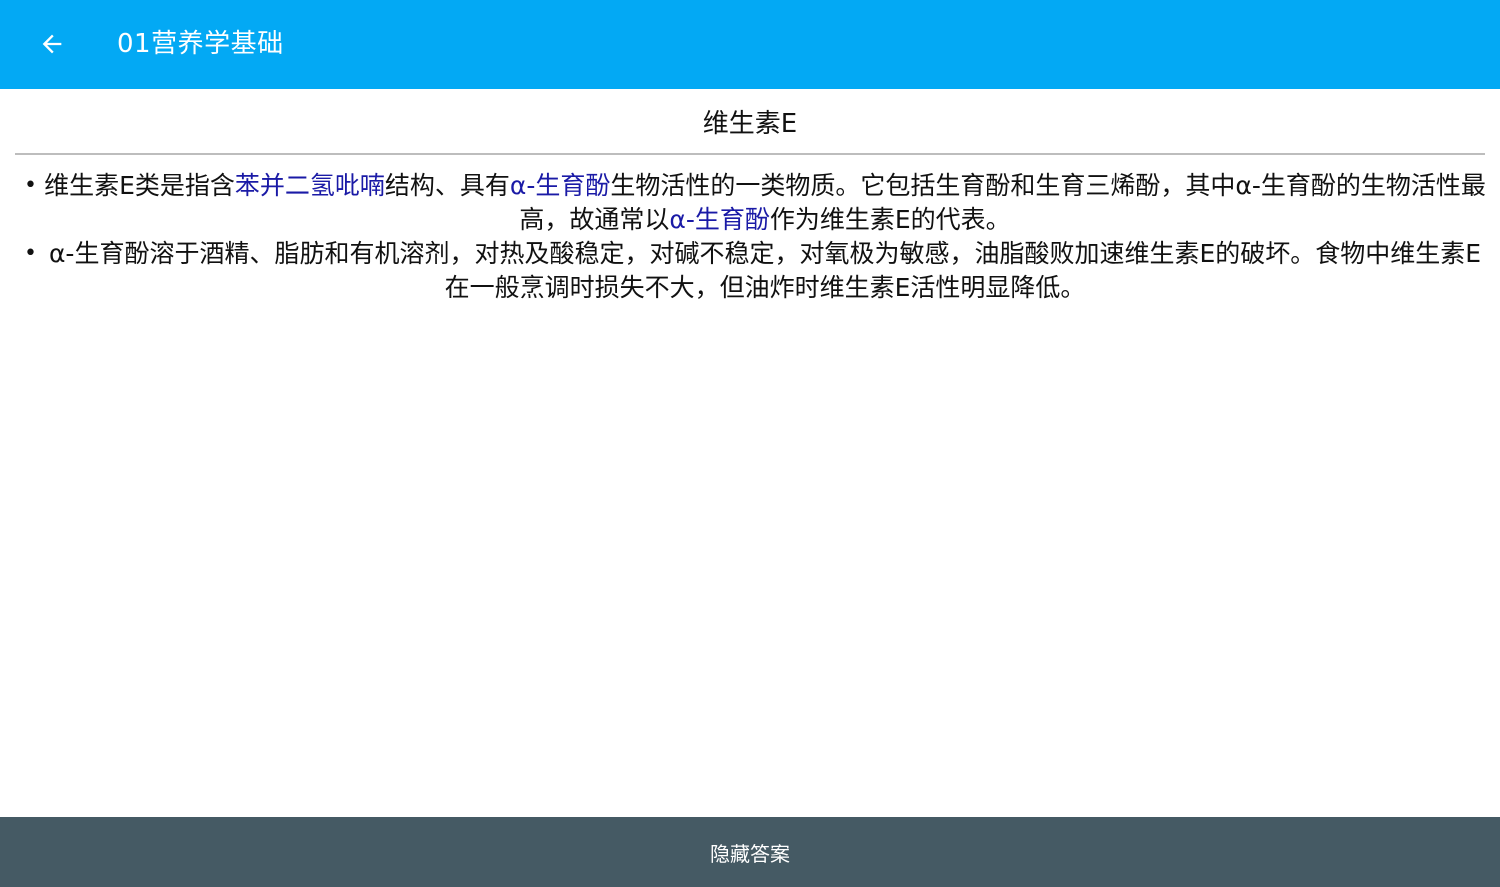  I want to click on back-button, so click(52, 44).